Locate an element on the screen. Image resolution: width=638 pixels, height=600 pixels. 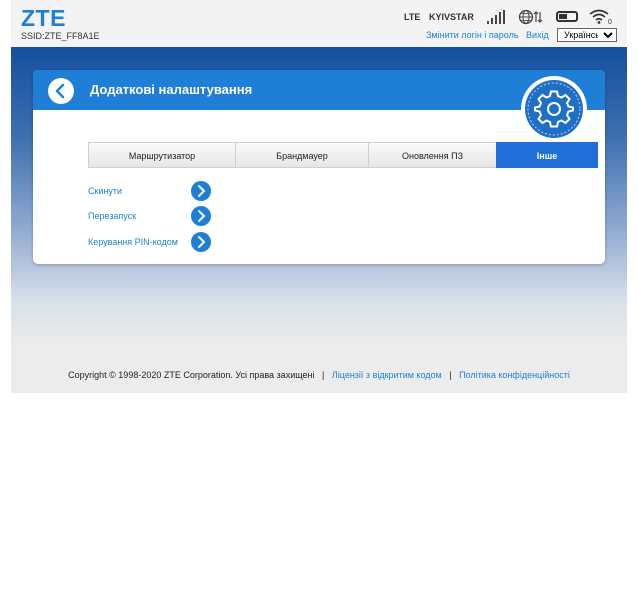
signal-strength-icon is located at coordinates (496, 17).